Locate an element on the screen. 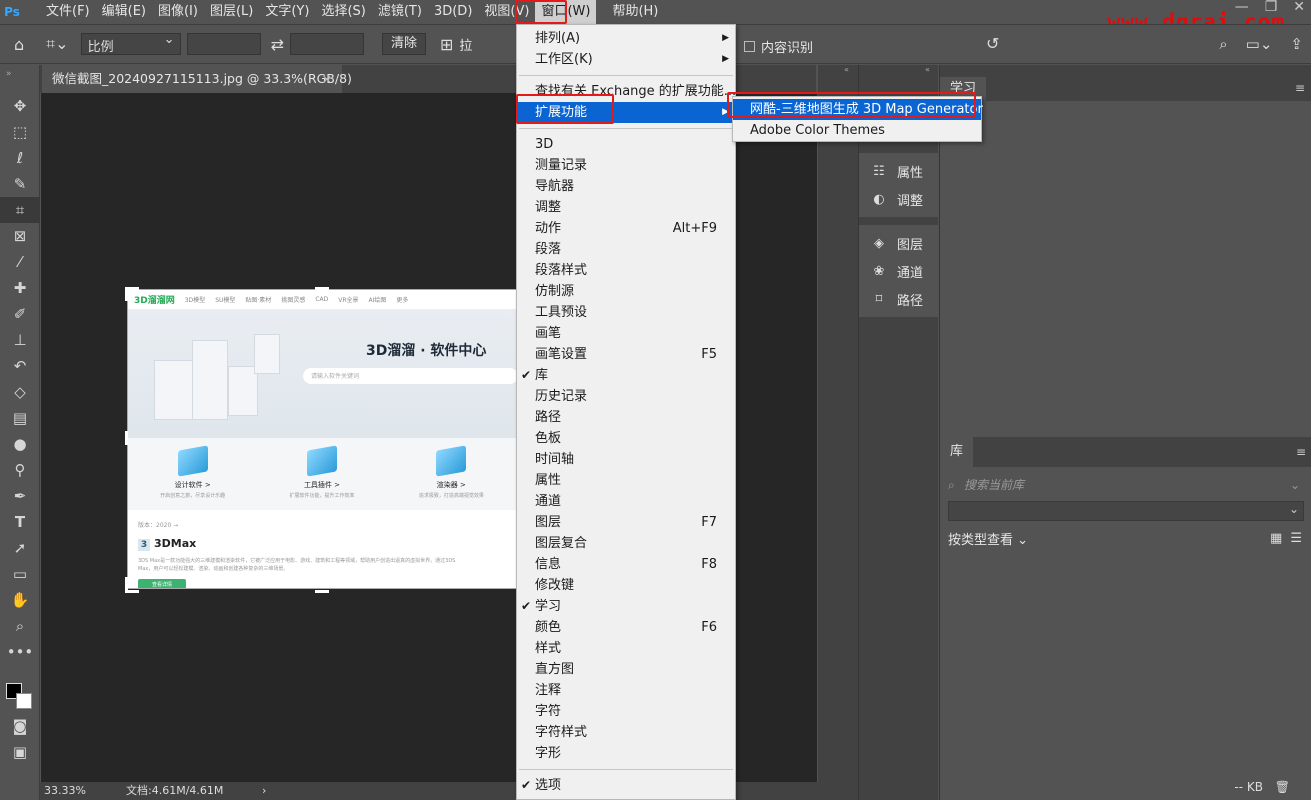 The image size is (1311, 800). window-menu-item: 时间轴 is located at coordinates (626, 459).